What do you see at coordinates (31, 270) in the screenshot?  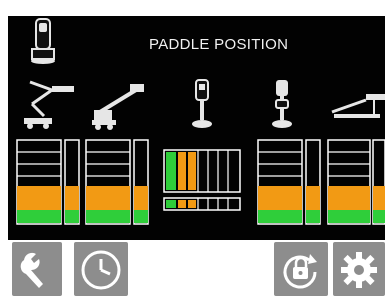 I see `wrench-icon` at bounding box center [31, 270].